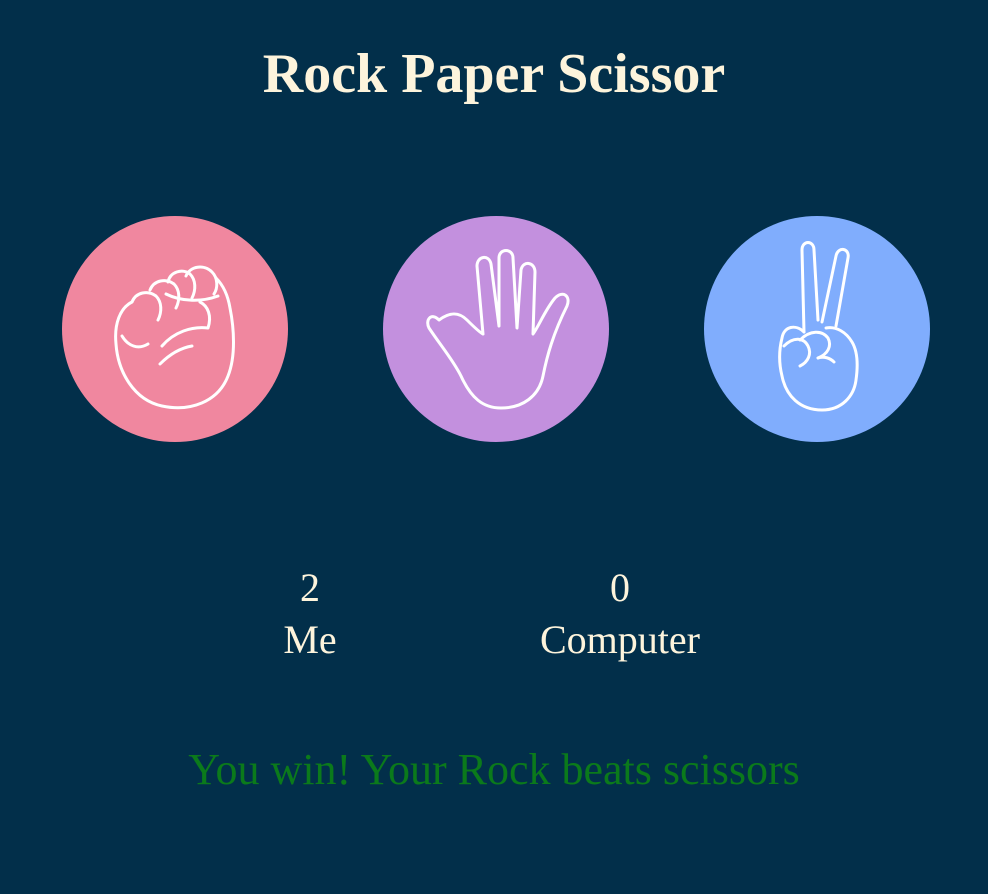 This screenshot has height=894, width=988. I want to click on page-title: Rock Paper Scissor, so click(494, 74).